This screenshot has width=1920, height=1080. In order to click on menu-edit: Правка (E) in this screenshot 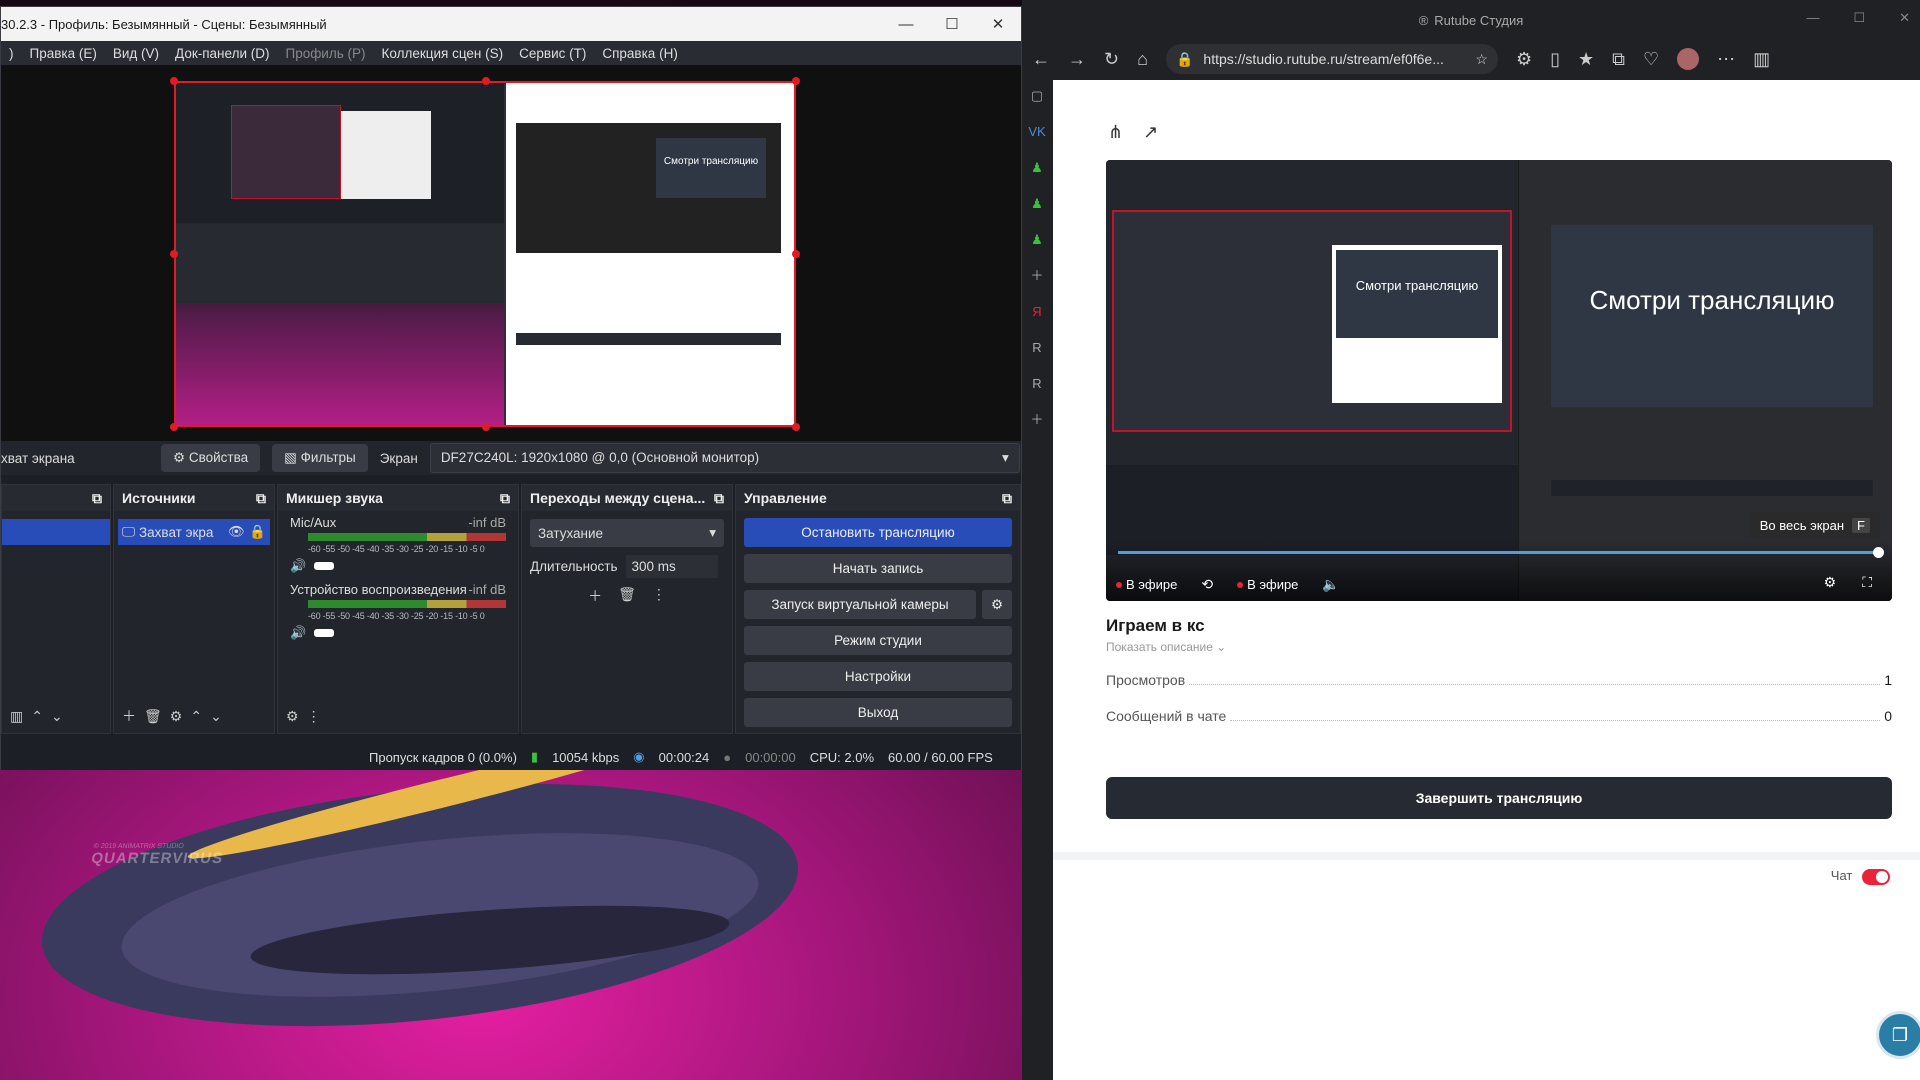, I will do `click(63, 53)`.